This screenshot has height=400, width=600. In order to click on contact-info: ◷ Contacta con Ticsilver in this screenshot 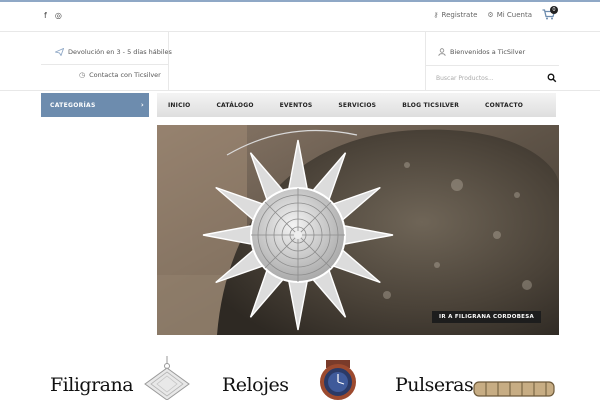, I will do `click(120, 75)`.